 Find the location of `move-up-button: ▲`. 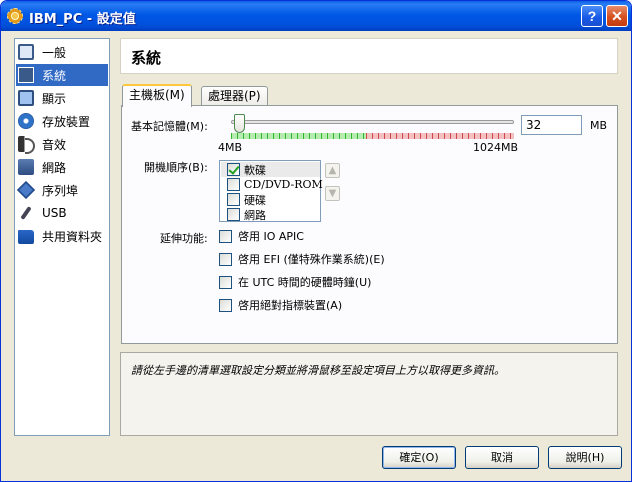

move-up-button: ▲ is located at coordinates (332, 170).